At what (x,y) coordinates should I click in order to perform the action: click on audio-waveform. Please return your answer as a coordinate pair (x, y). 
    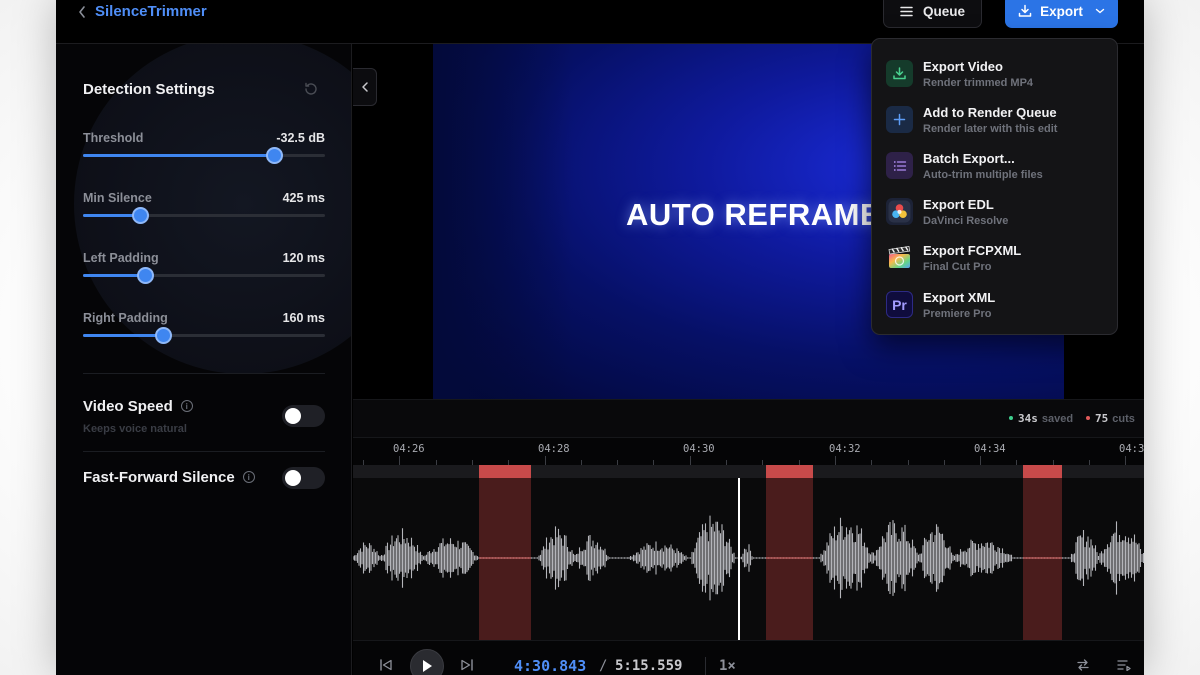
    Looking at the image, I should click on (748, 558).